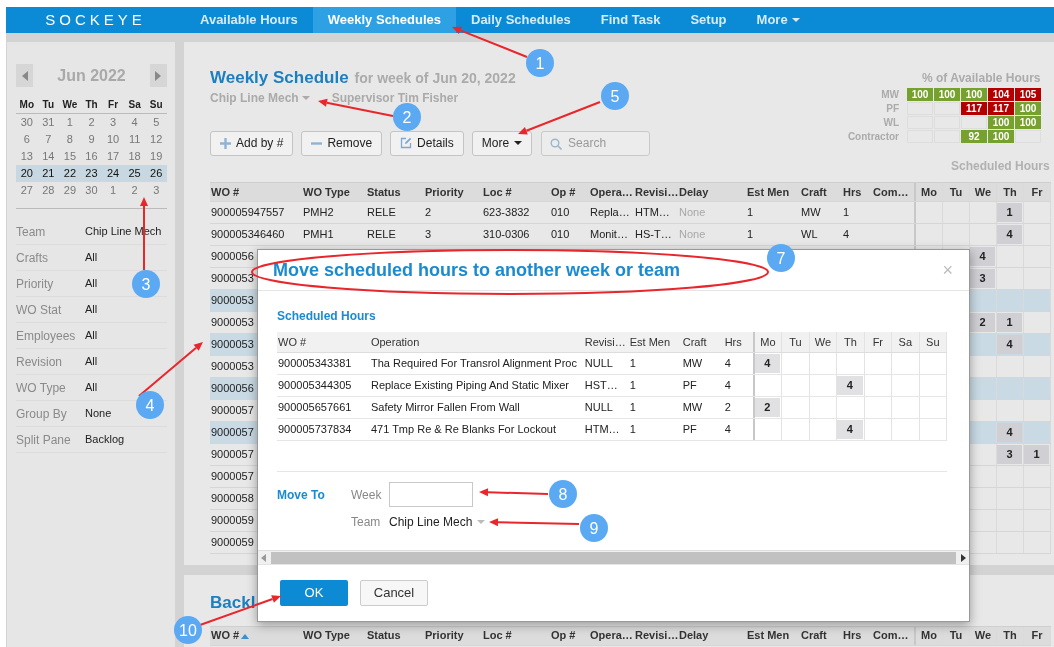  What do you see at coordinates (27, 156) in the screenshot?
I see `calendar-day: 13` at bounding box center [27, 156].